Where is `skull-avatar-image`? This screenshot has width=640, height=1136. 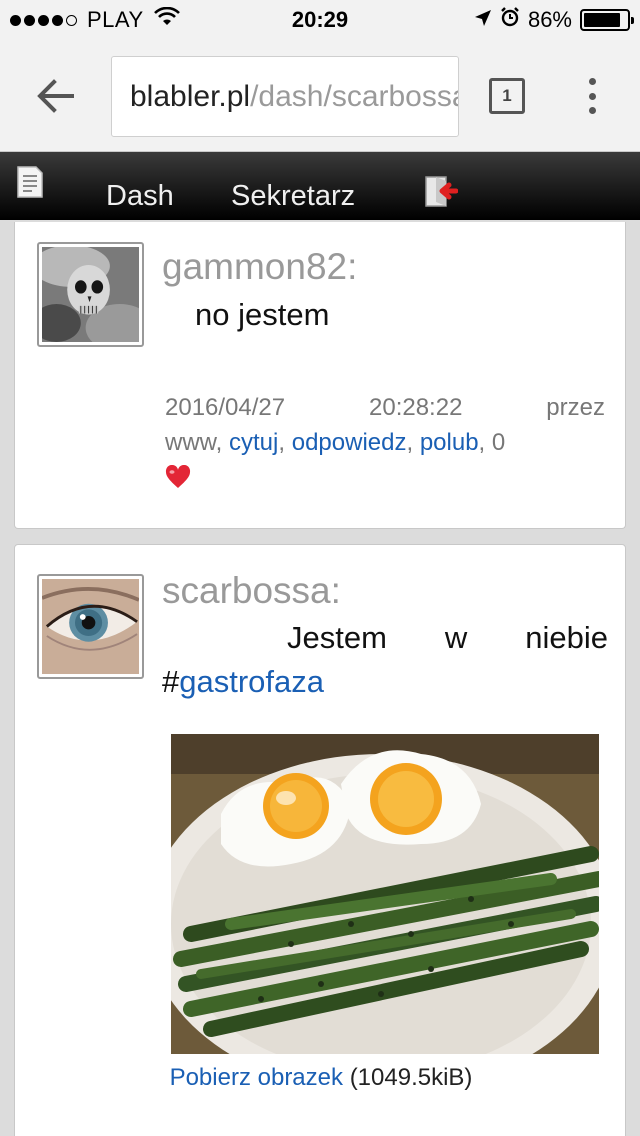 skull-avatar-image is located at coordinates (90, 294).